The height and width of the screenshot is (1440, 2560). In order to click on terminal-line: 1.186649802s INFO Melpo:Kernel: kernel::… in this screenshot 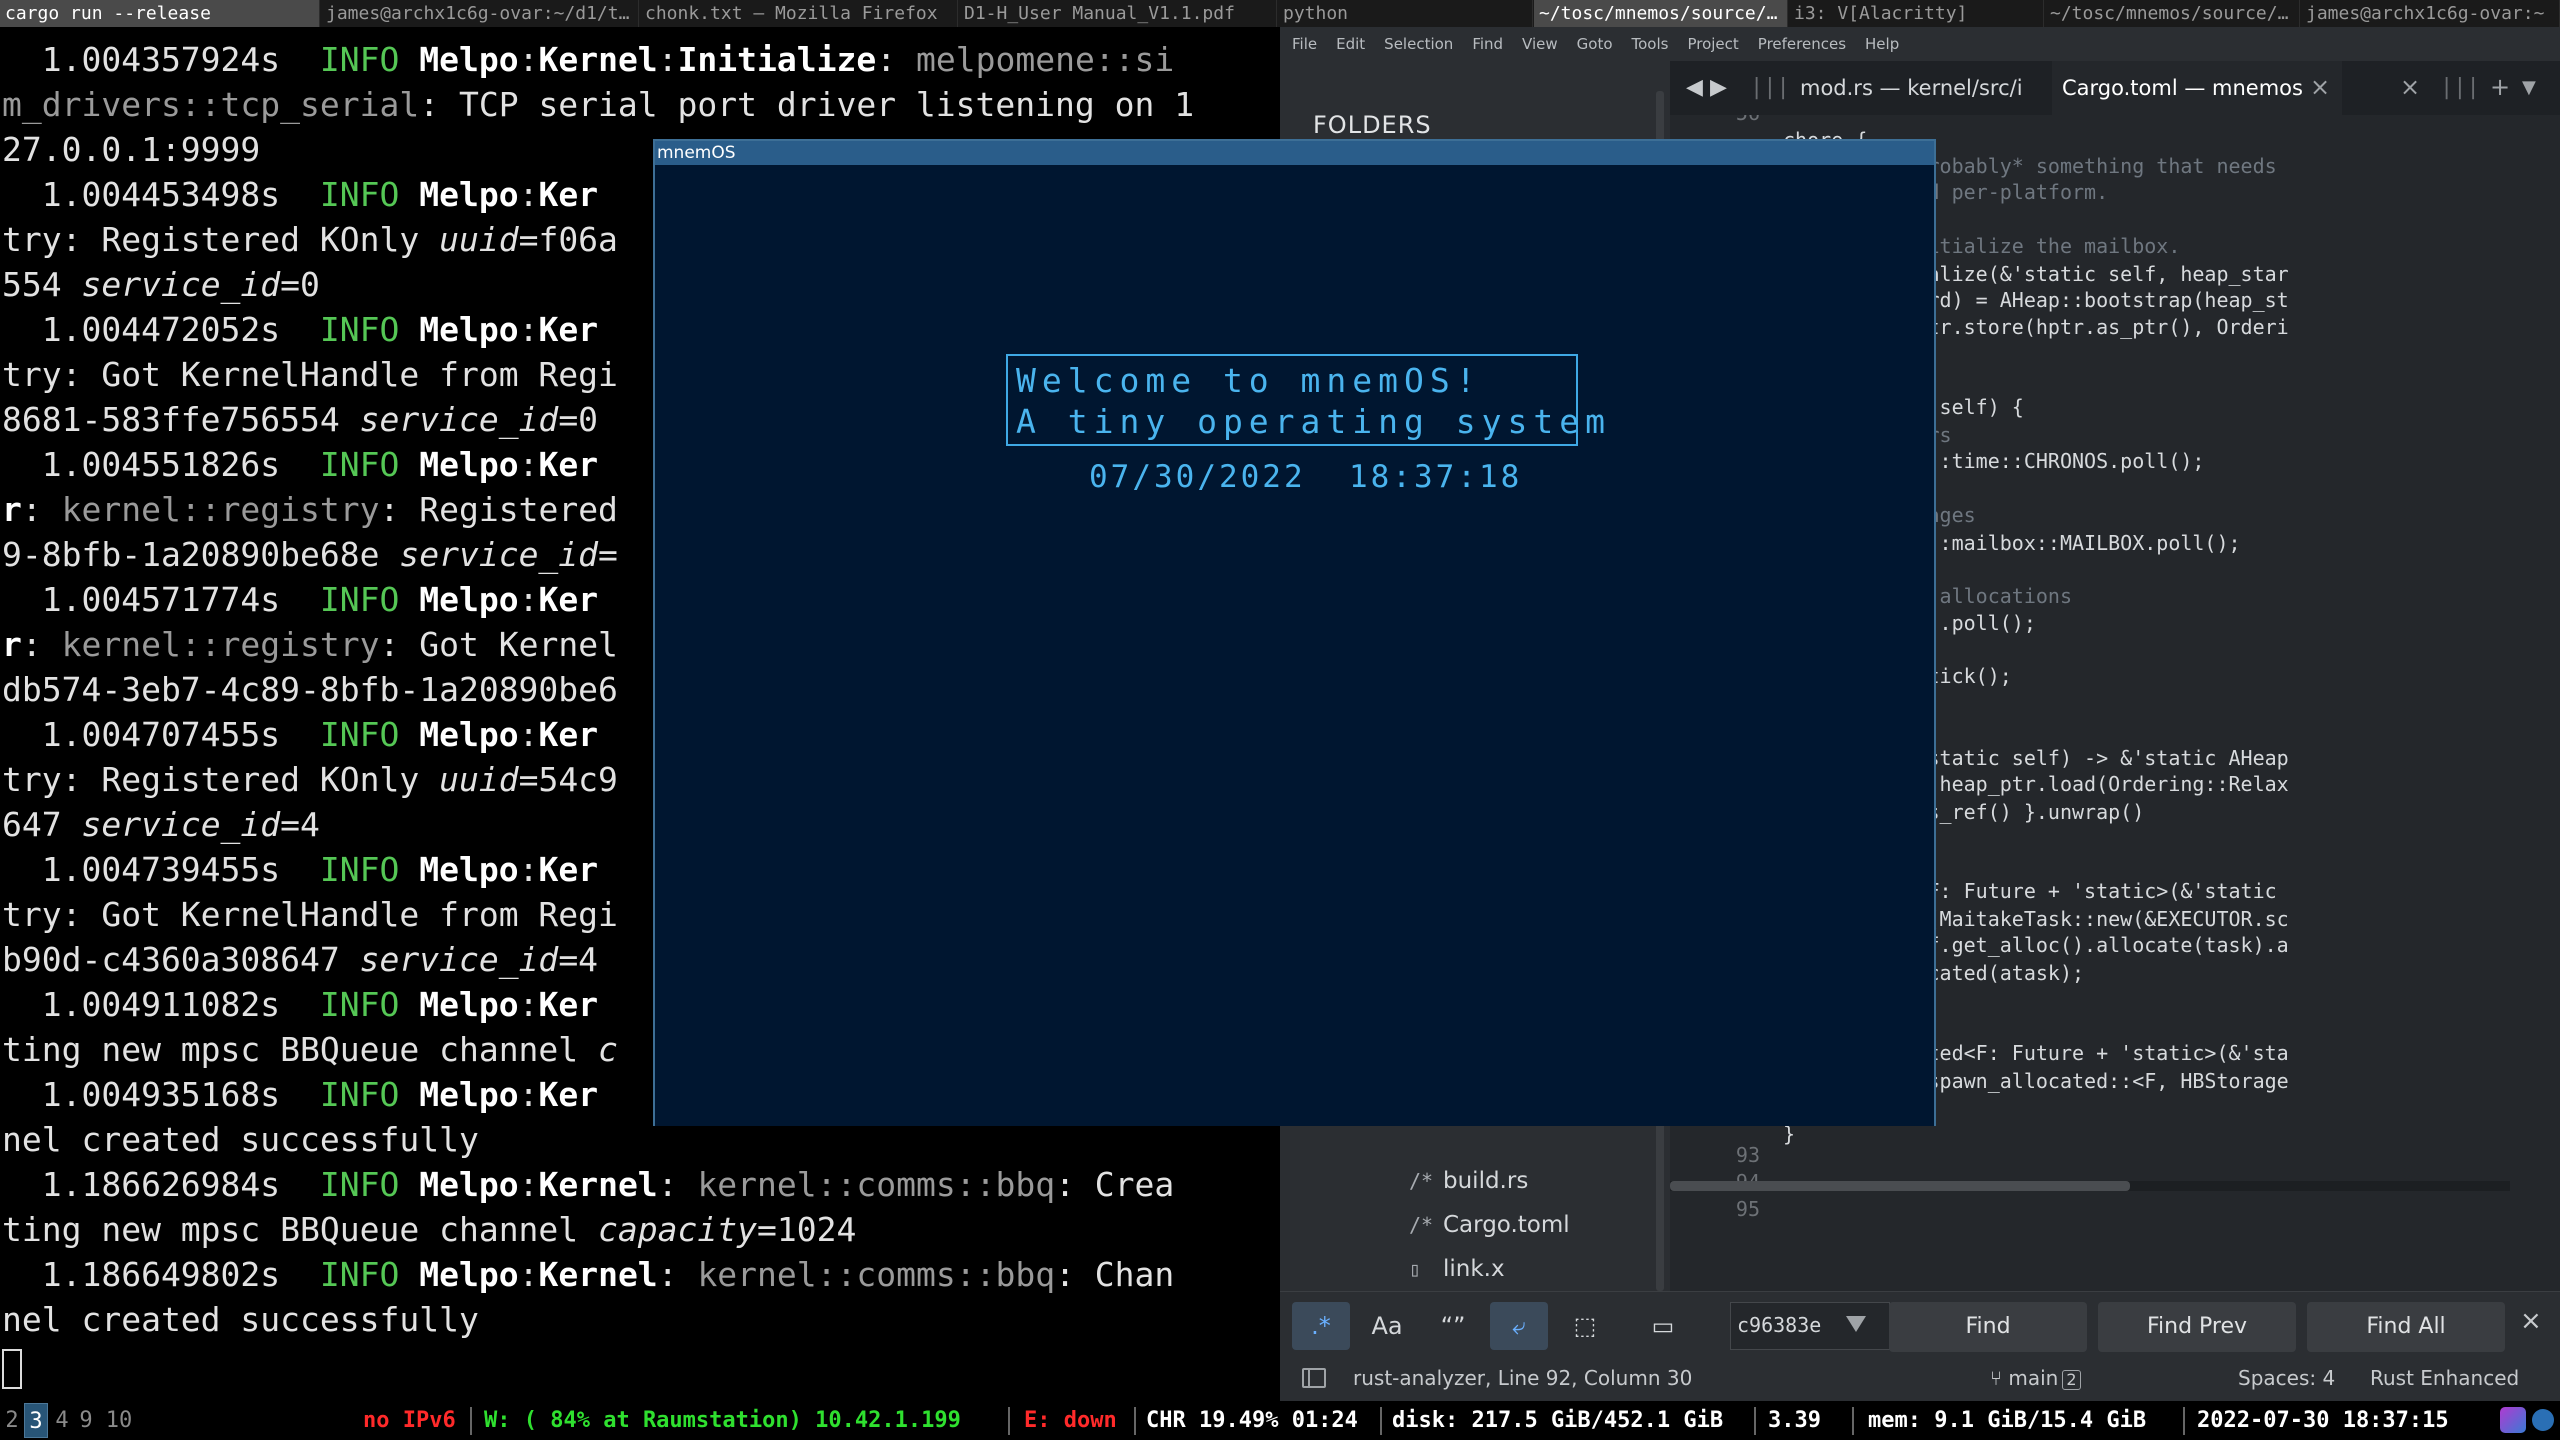, I will do `click(640, 1274)`.